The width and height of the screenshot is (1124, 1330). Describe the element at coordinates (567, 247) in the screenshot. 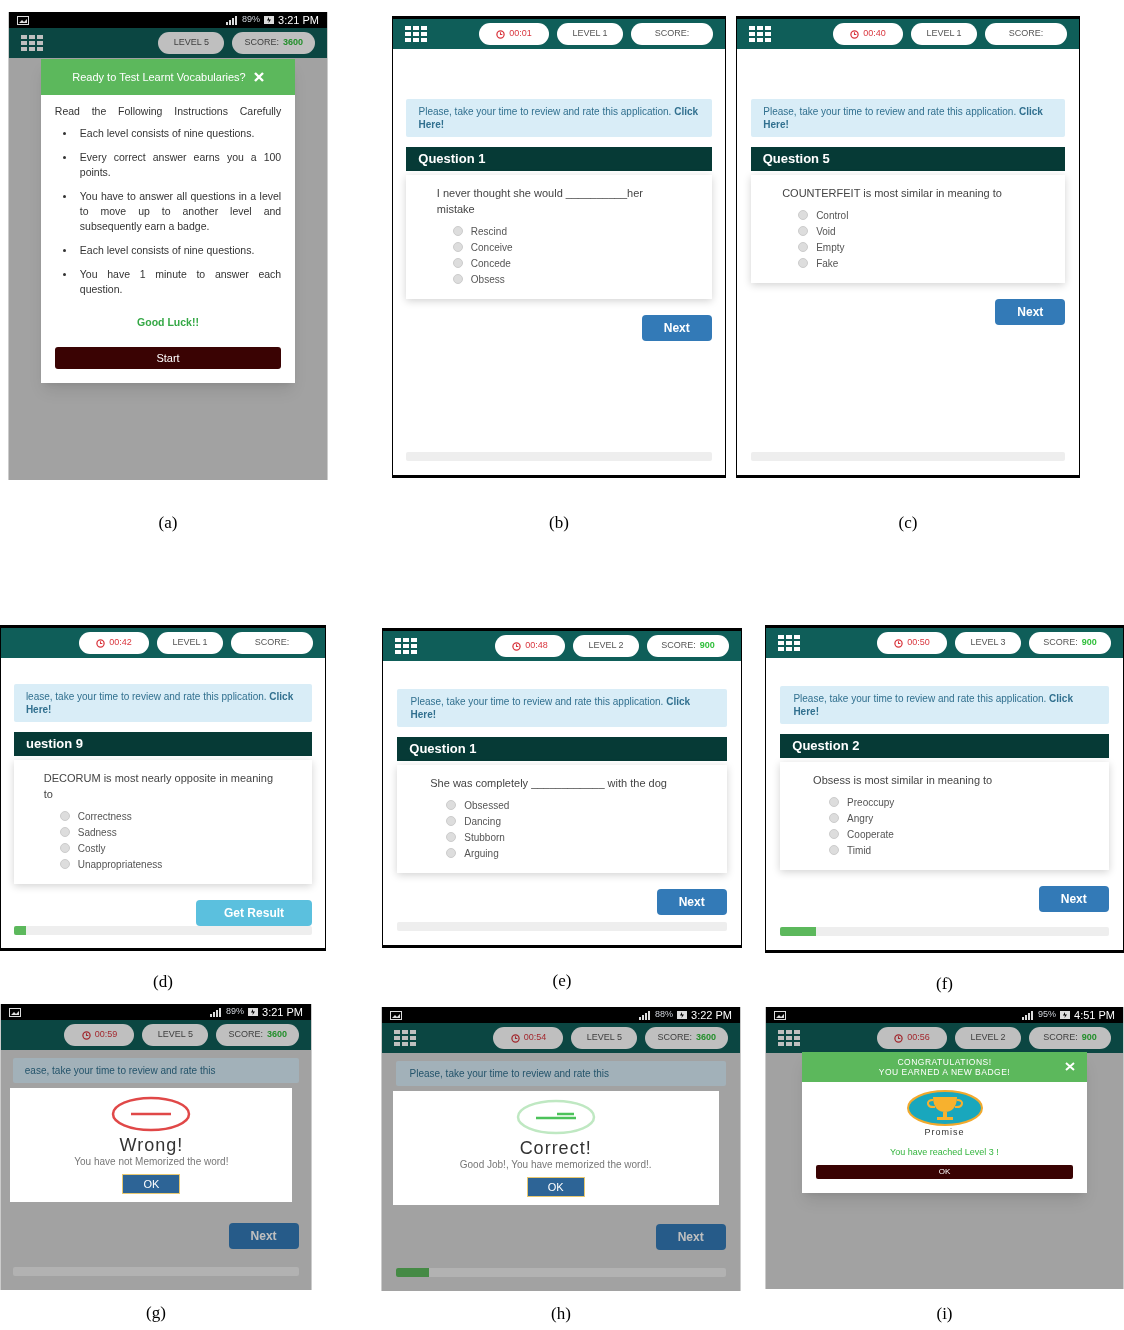

I see `answer-option: Conceive` at that location.